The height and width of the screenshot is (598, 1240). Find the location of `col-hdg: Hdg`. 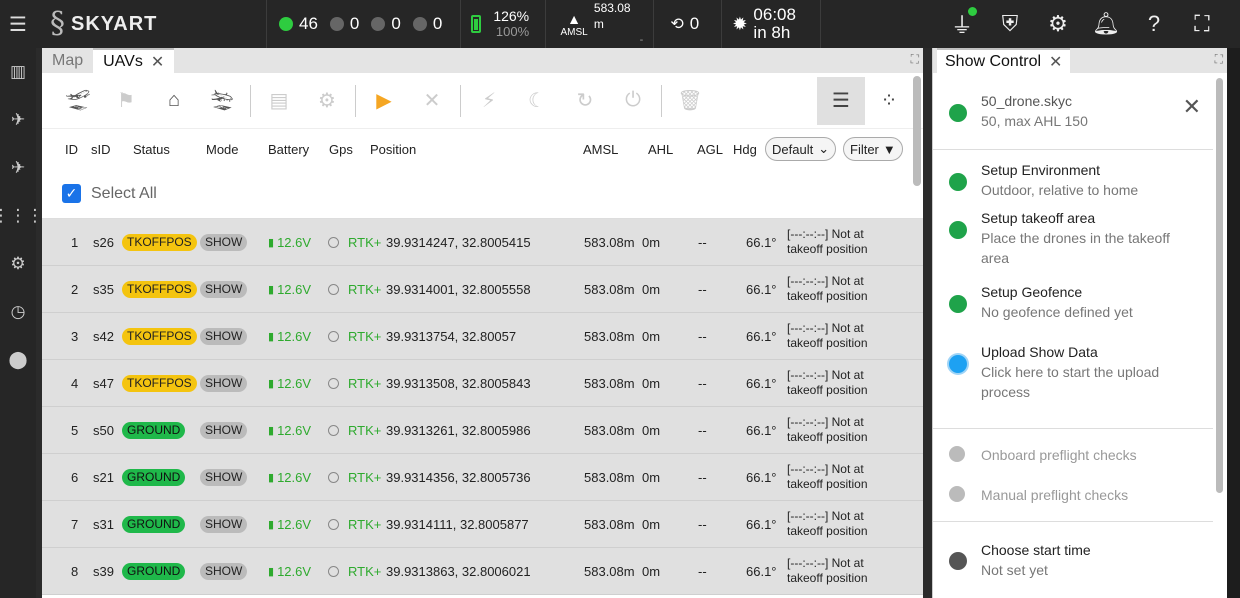

col-hdg: Hdg is located at coordinates (745, 149).